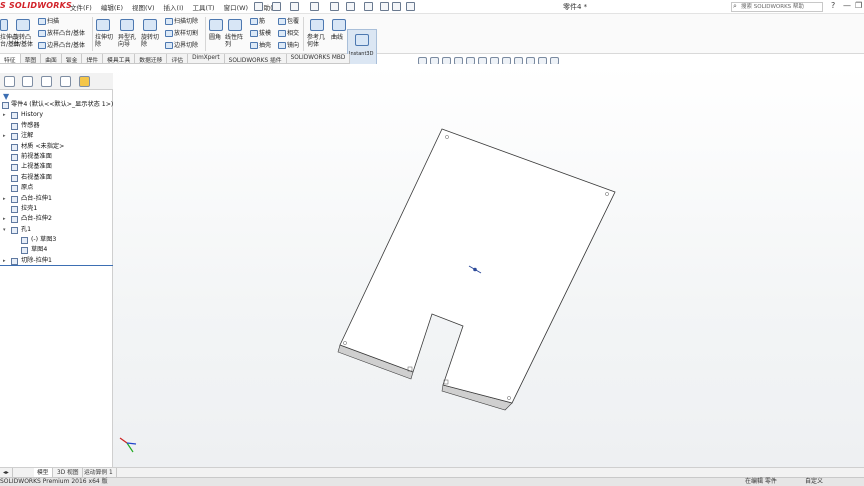 This screenshot has height=486, width=864. I want to click on minimize-button: —, so click(847, 5).